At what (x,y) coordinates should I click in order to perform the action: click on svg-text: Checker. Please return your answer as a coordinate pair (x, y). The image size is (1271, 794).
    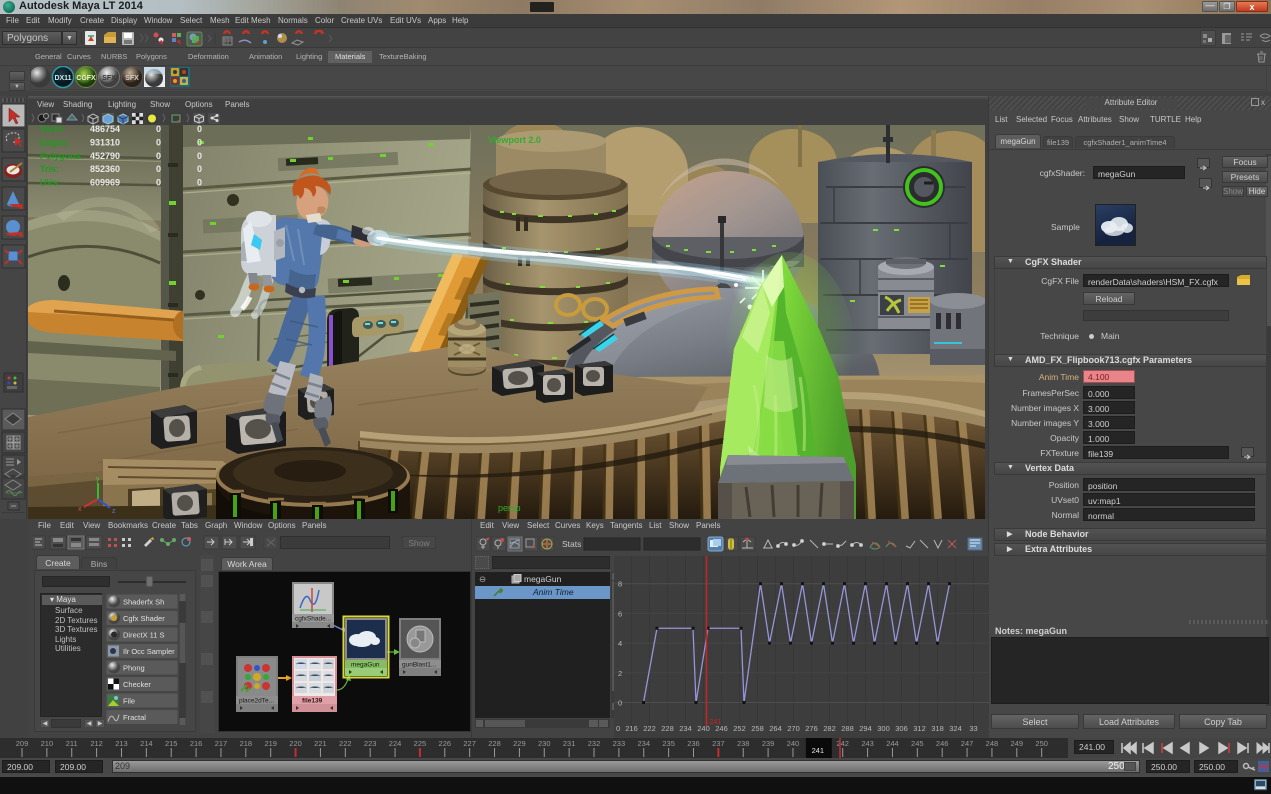
    Looking at the image, I should click on (137, 684).